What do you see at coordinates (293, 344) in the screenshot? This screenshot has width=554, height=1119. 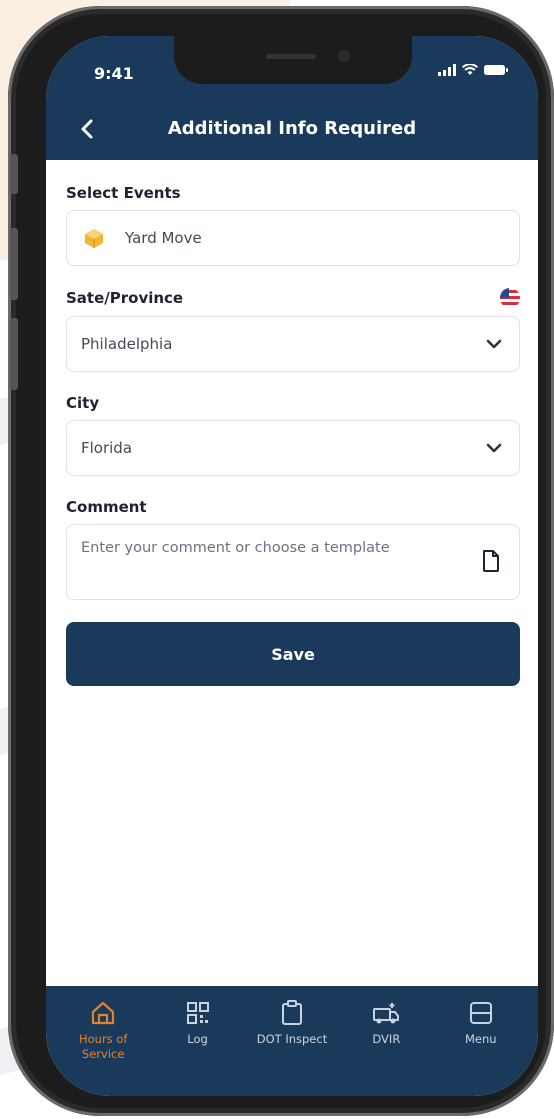 I see `state-select: Philadelphia` at bounding box center [293, 344].